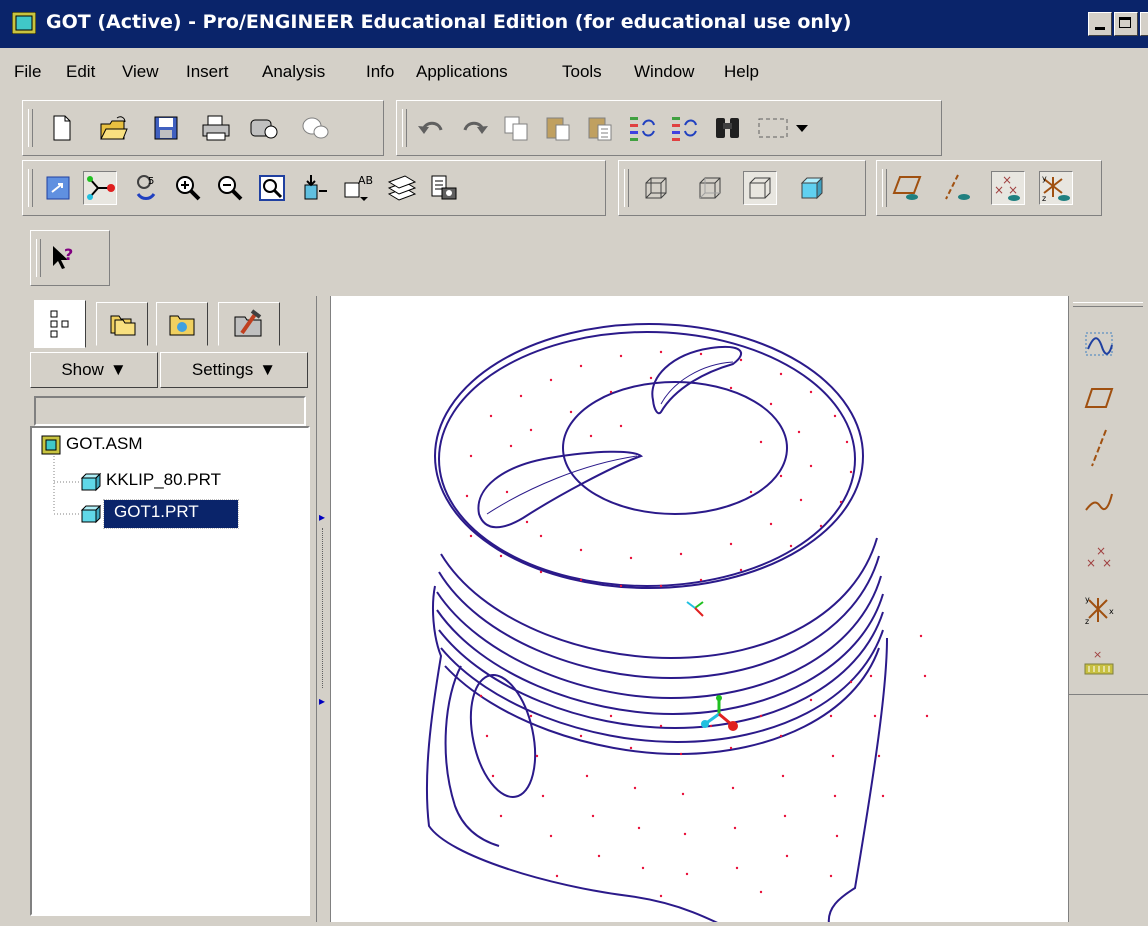  Describe the element at coordinates (1144, 24) in the screenshot. I see `close-button` at that location.